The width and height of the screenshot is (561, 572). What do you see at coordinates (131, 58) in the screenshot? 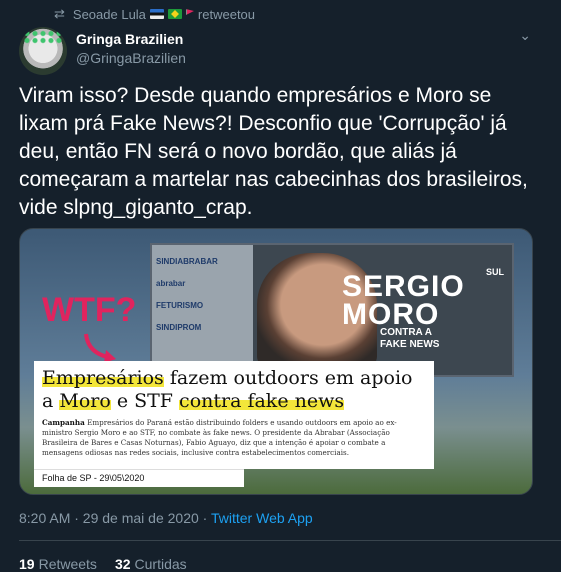
I see `author-handle: @GringaBrazilien` at bounding box center [131, 58].